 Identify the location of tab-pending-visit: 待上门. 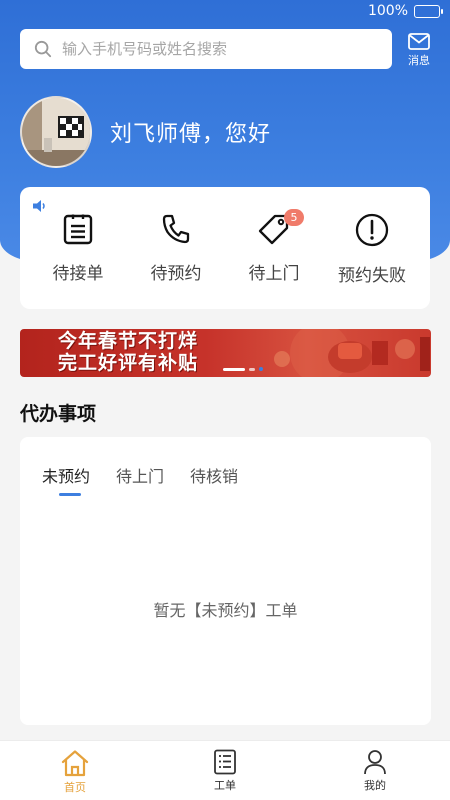
(140, 475).